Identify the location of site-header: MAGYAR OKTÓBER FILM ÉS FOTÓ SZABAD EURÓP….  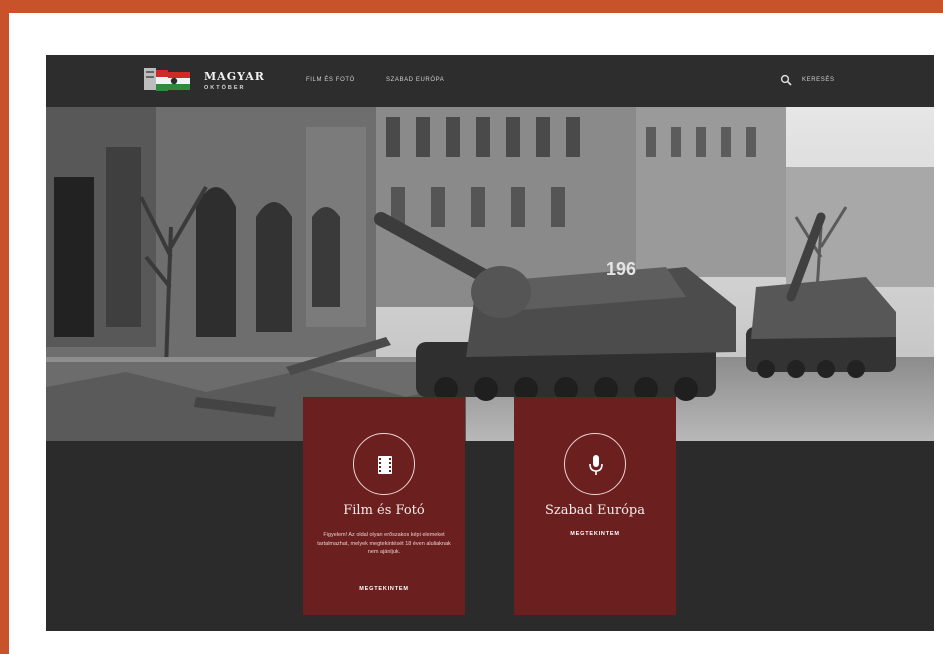
(490, 81).